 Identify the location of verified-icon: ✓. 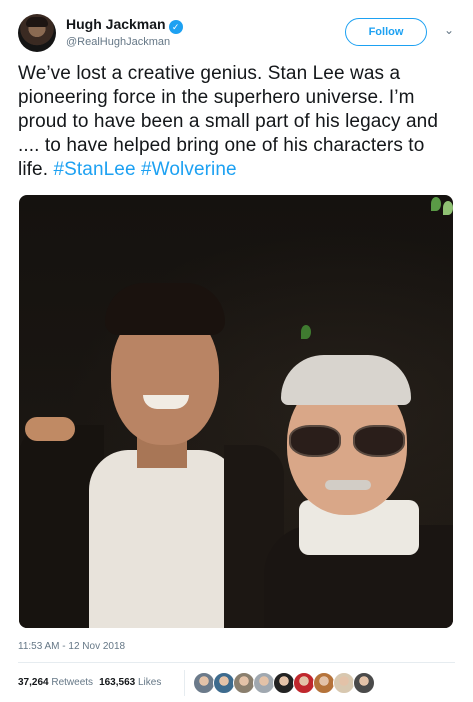
(175, 27).